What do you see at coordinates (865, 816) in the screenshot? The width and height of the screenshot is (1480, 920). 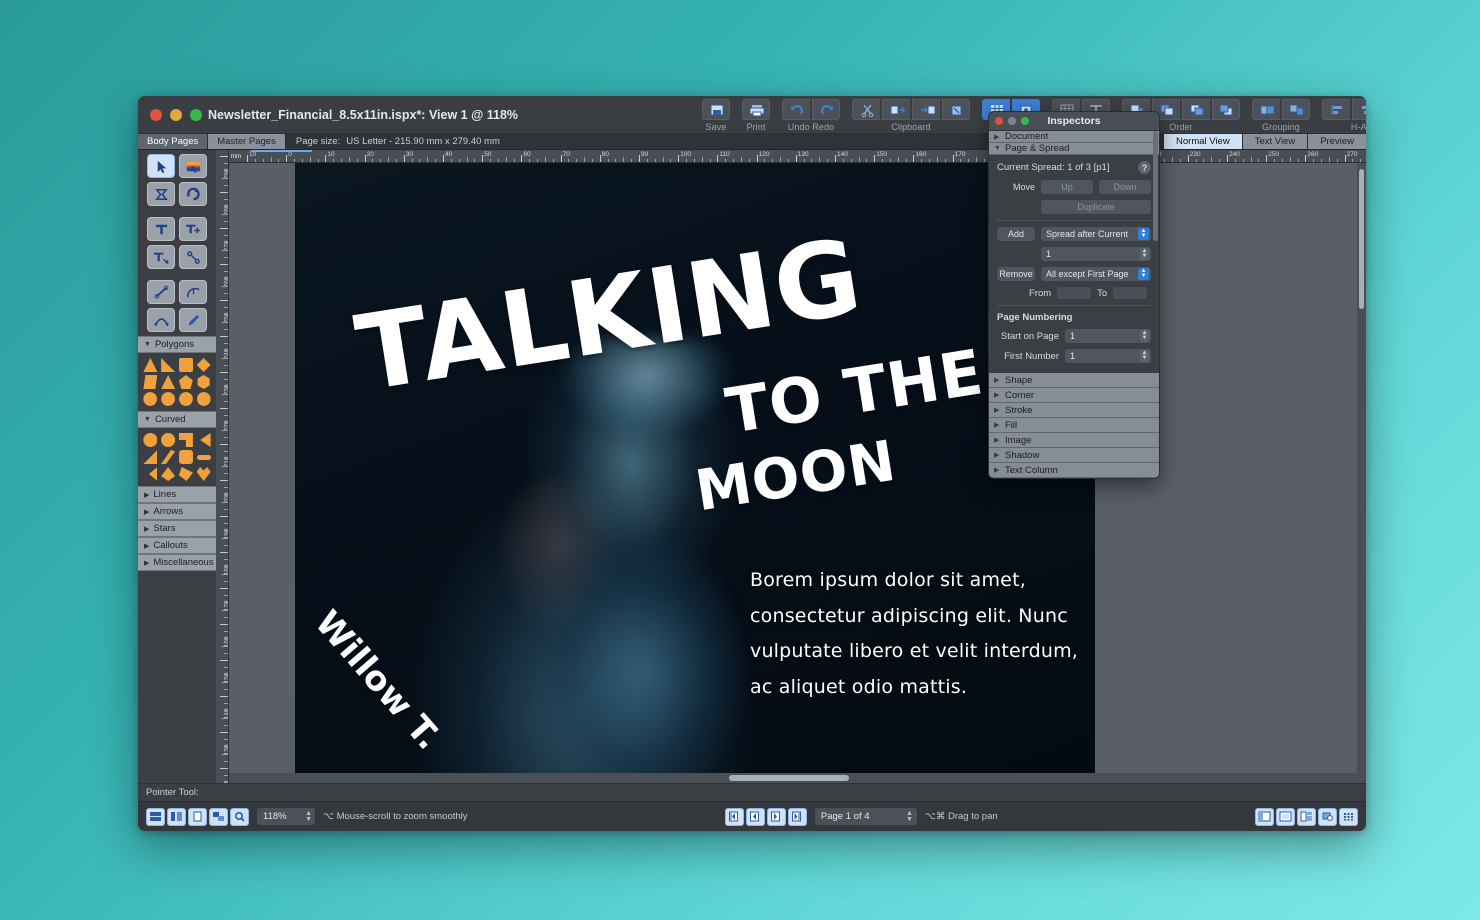 I see `page-selector: Page 1 of 4 ▲ ▼` at bounding box center [865, 816].